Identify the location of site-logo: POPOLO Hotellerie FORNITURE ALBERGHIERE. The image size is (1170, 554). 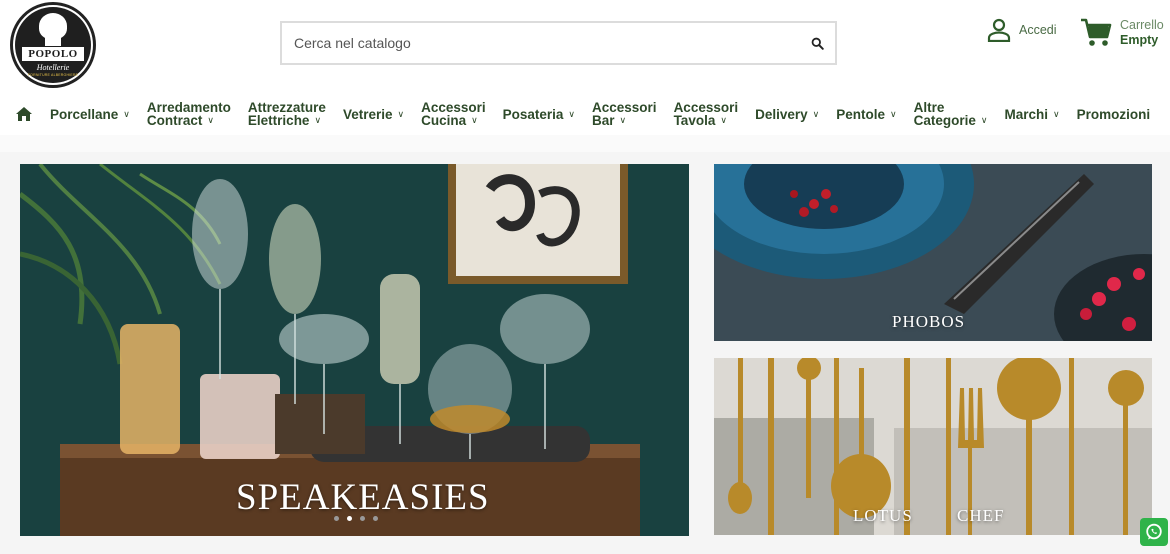
(53, 45).